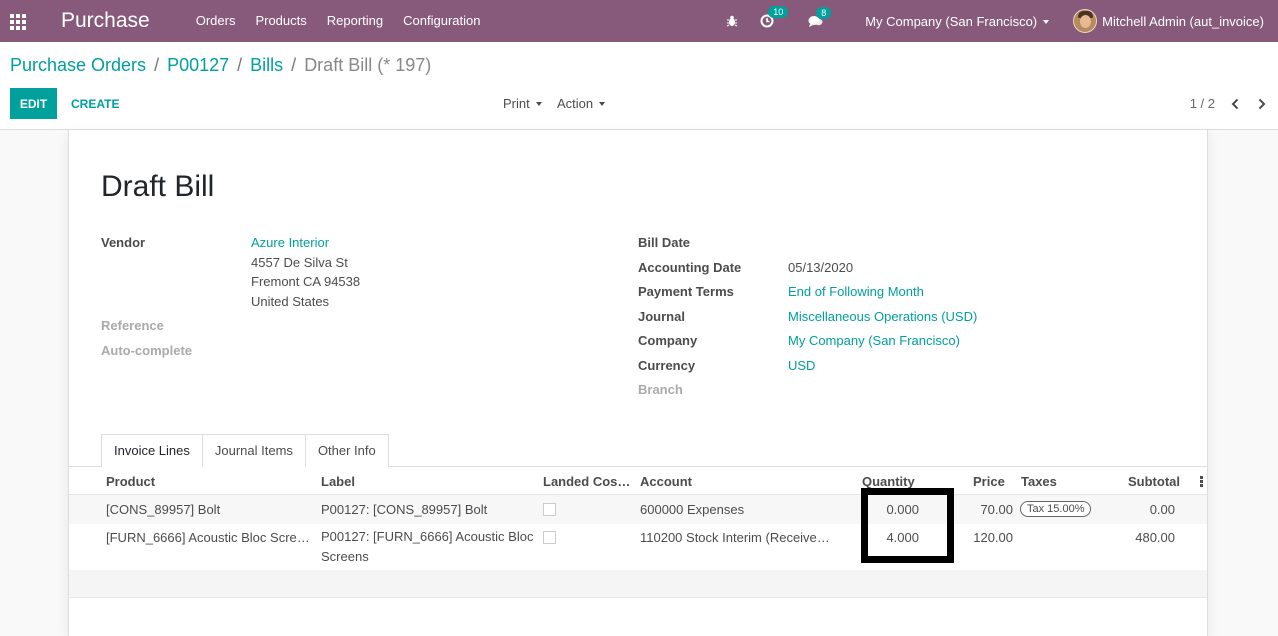 The height and width of the screenshot is (636, 1278). Describe the element at coordinates (549, 509) in the screenshot. I see `row1-landed-costs-checkbox` at that location.